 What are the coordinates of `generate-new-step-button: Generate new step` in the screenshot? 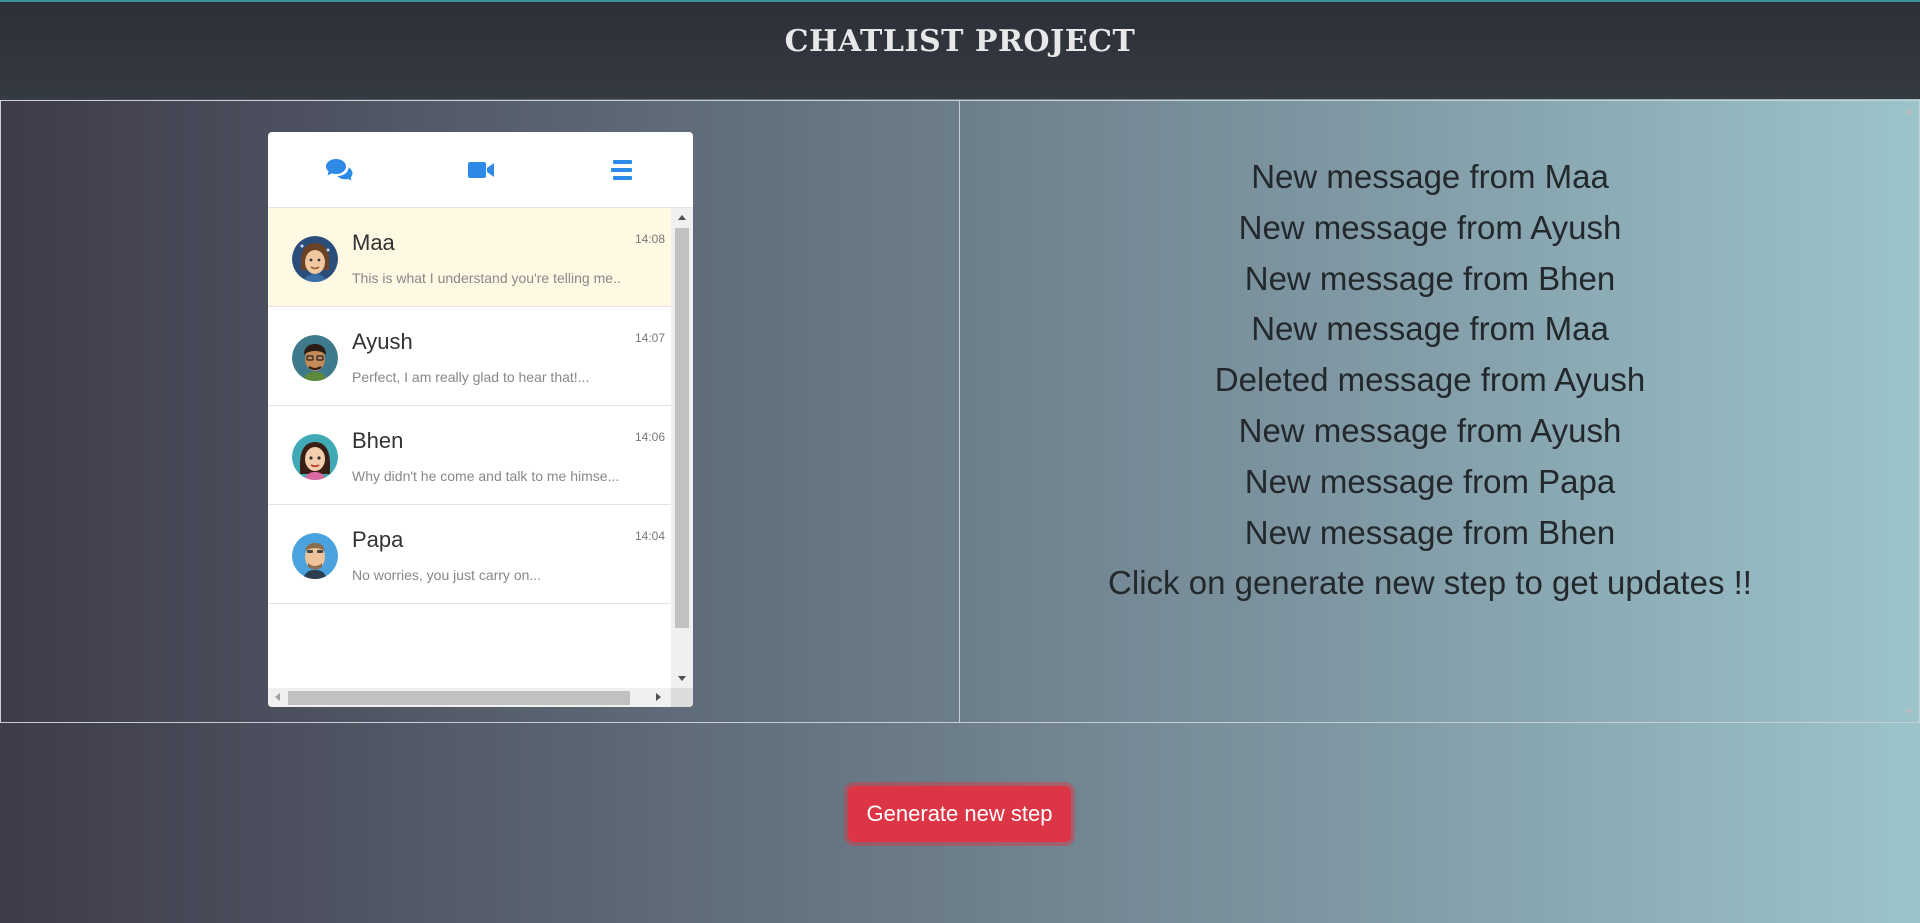 It's located at (959, 814).